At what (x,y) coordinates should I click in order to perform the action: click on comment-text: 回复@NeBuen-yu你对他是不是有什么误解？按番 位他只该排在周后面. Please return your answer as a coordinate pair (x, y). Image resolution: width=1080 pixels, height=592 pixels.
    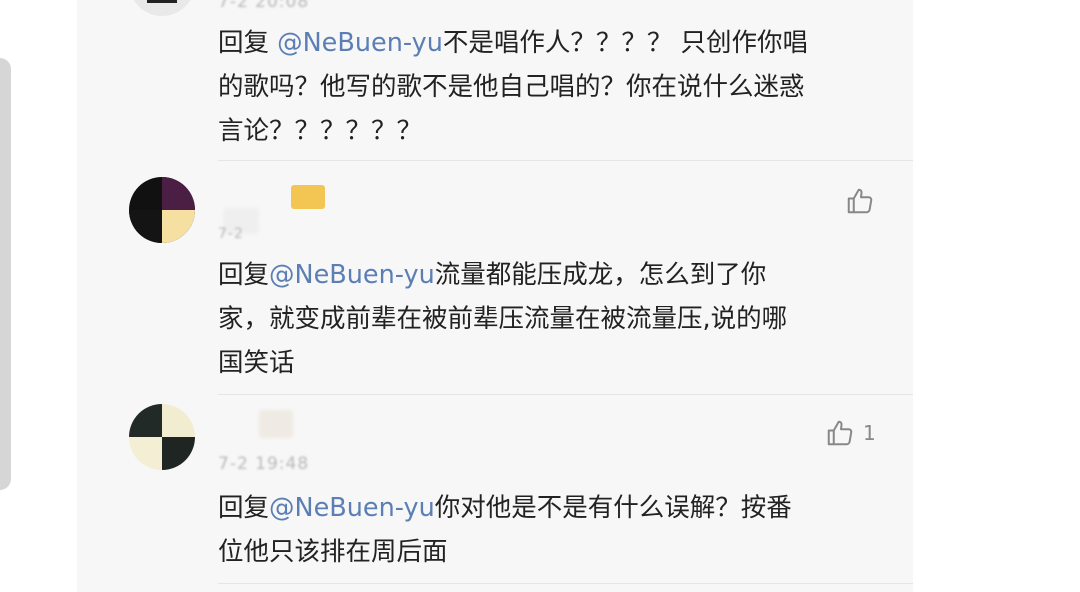
    Looking at the image, I should click on (505, 530).